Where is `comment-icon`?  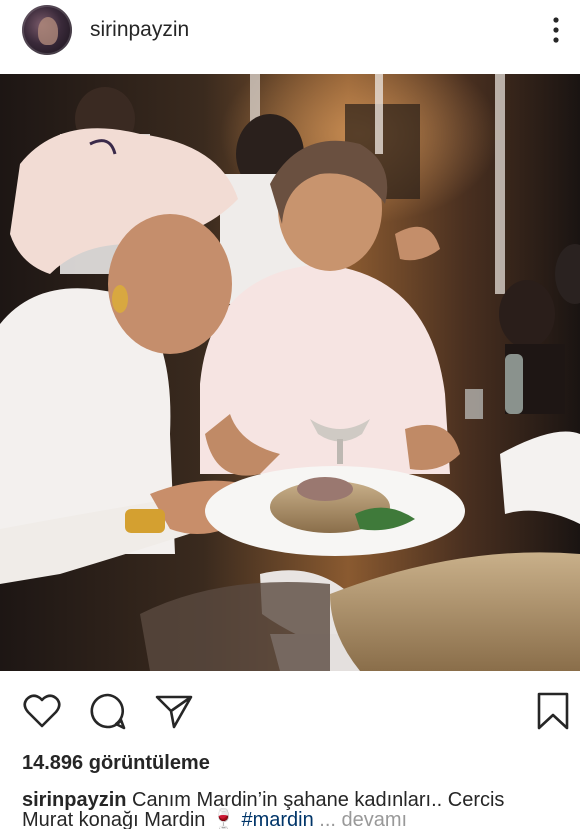
comment-icon is located at coordinates (108, 711).